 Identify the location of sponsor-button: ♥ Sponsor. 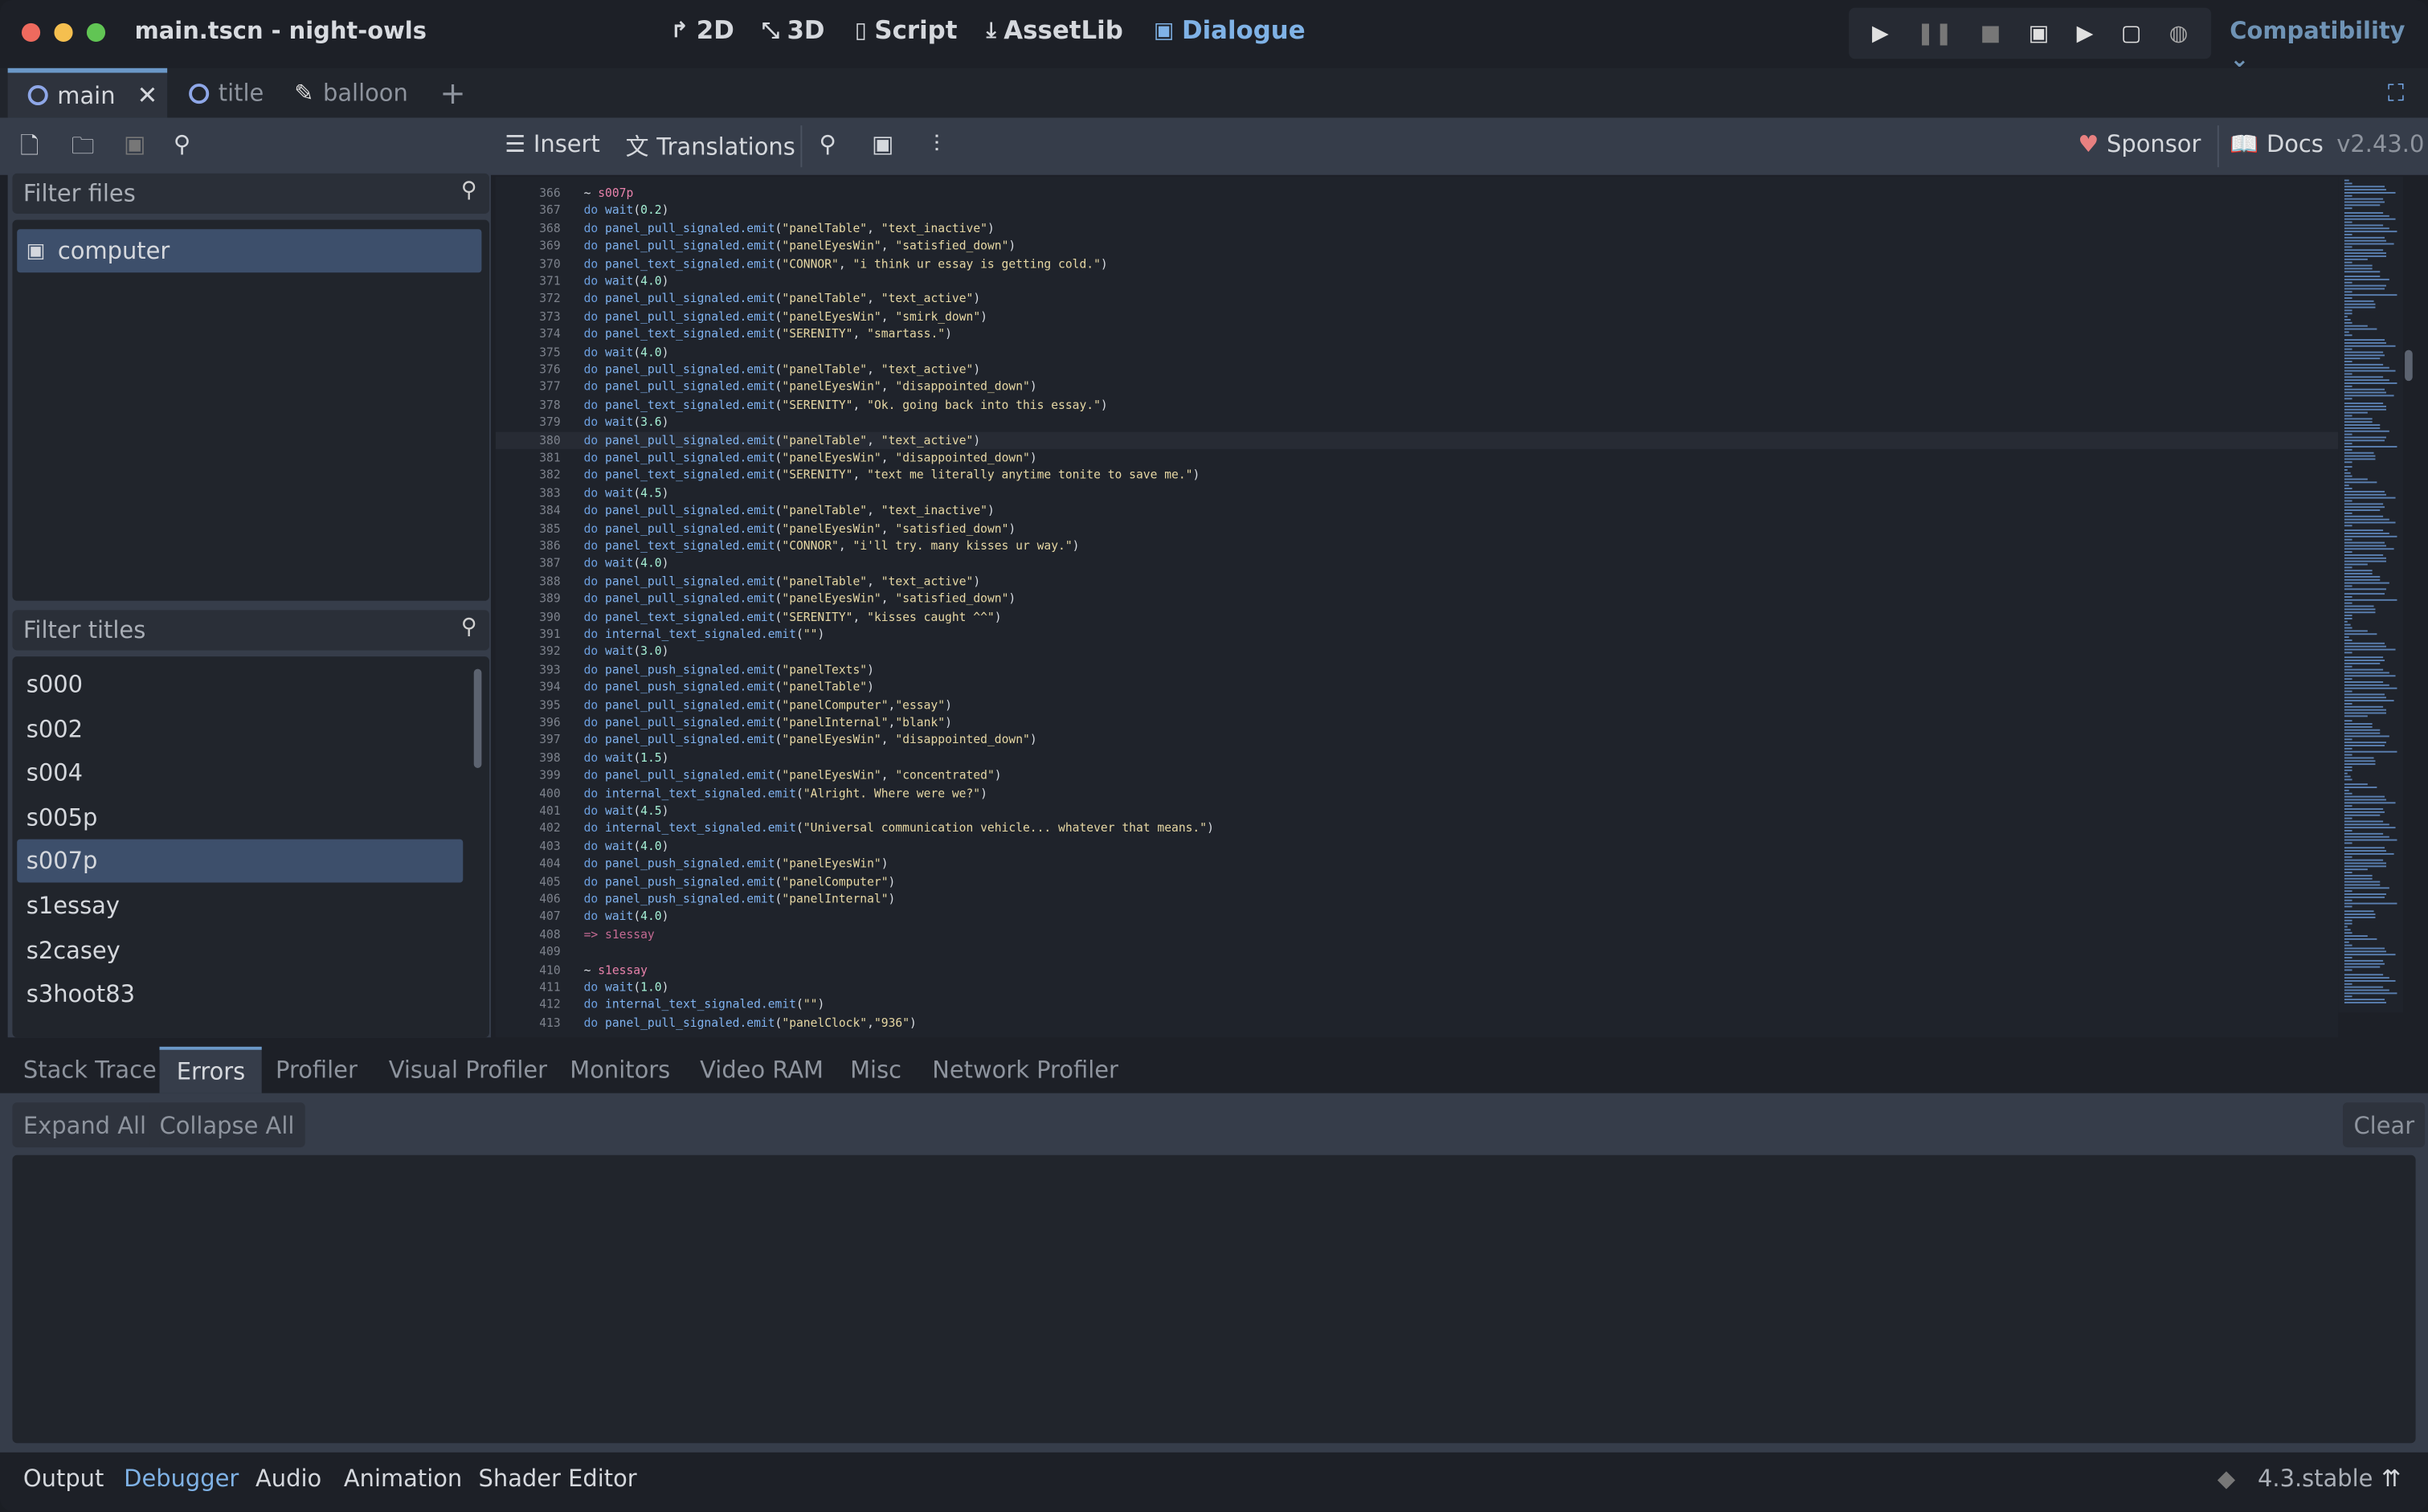
(2139, 144).